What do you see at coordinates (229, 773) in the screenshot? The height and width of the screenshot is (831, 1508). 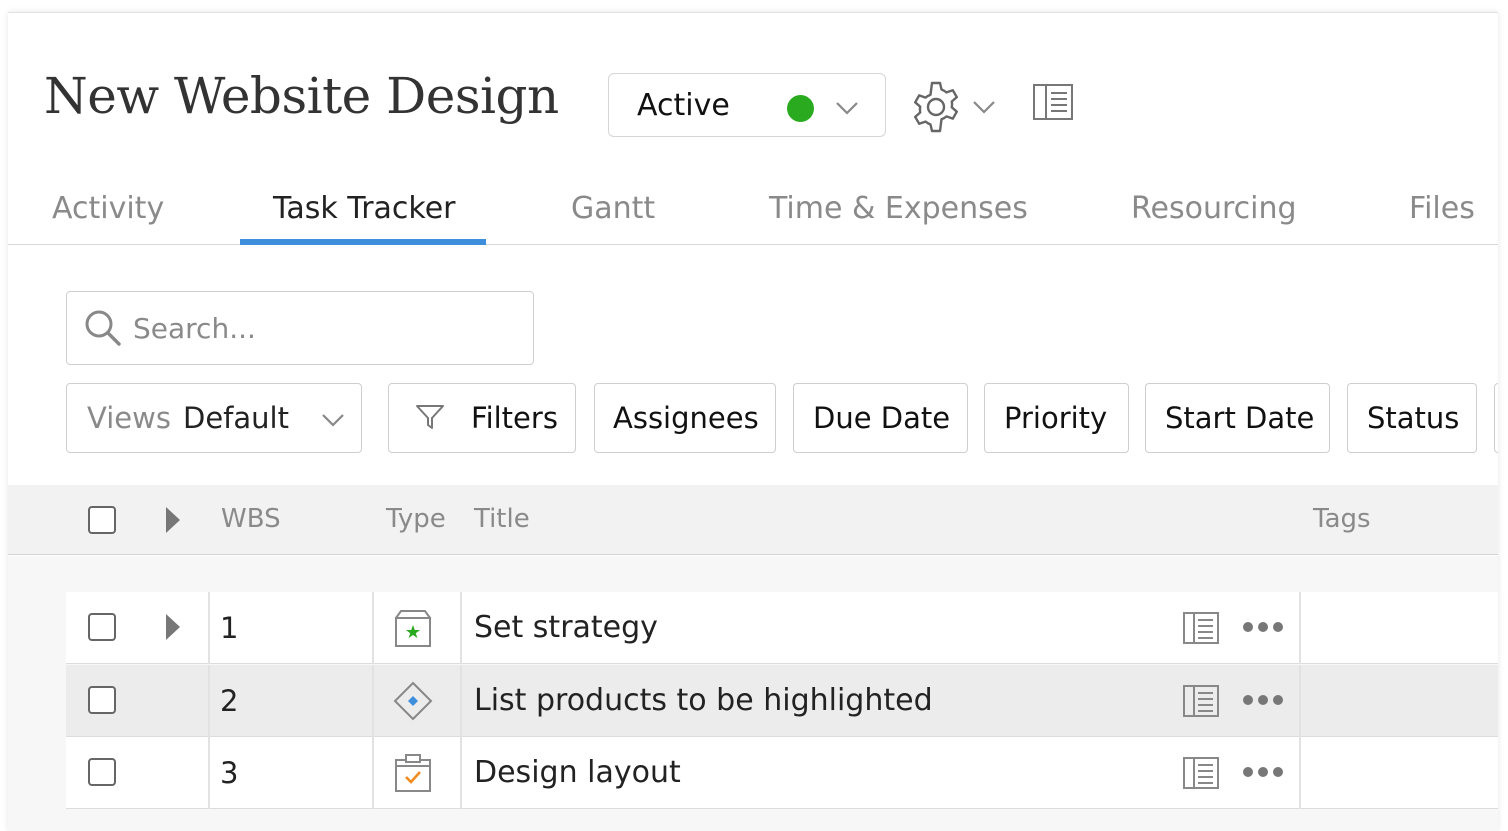 I see `row-wbs: 3` at bounding box center [229, 773].